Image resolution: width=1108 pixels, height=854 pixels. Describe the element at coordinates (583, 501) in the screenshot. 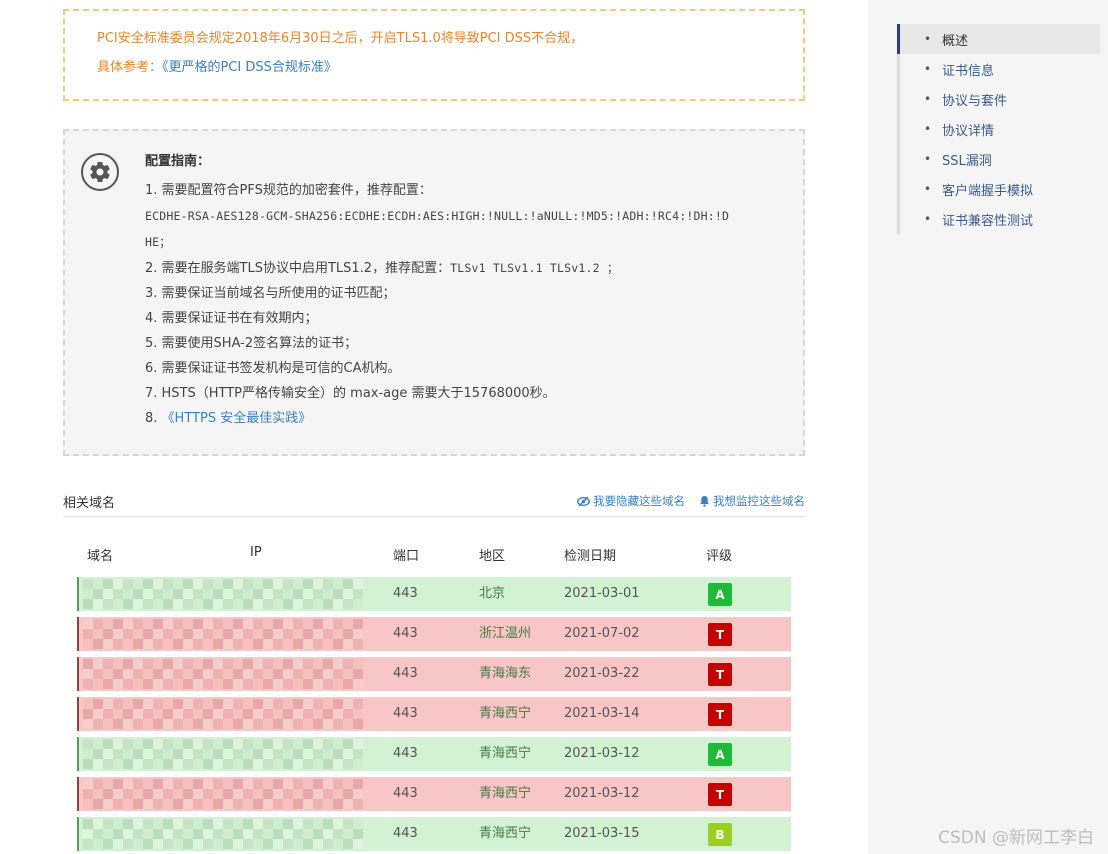

I see `eye-slash-icon` at that location.